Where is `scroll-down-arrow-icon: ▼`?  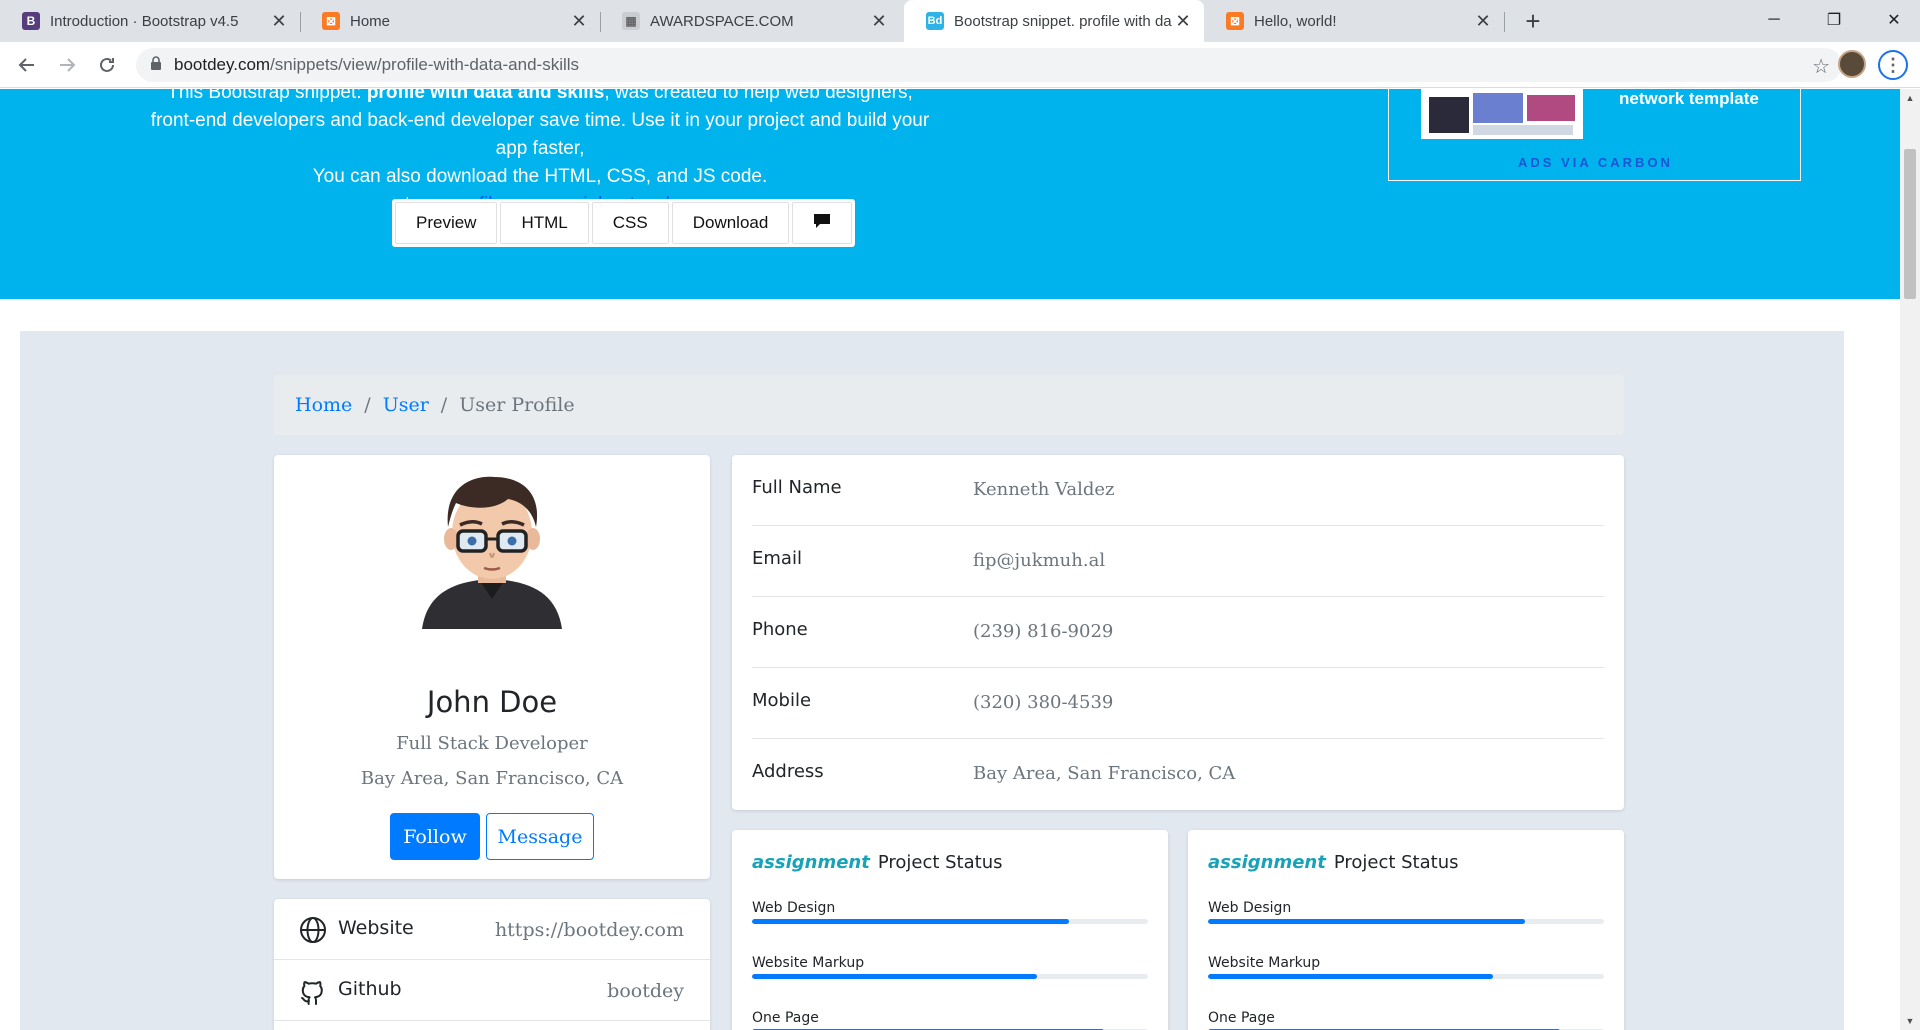
scroll-down-arrow-icon: ▼ is located at coordinates (1910, 1021).